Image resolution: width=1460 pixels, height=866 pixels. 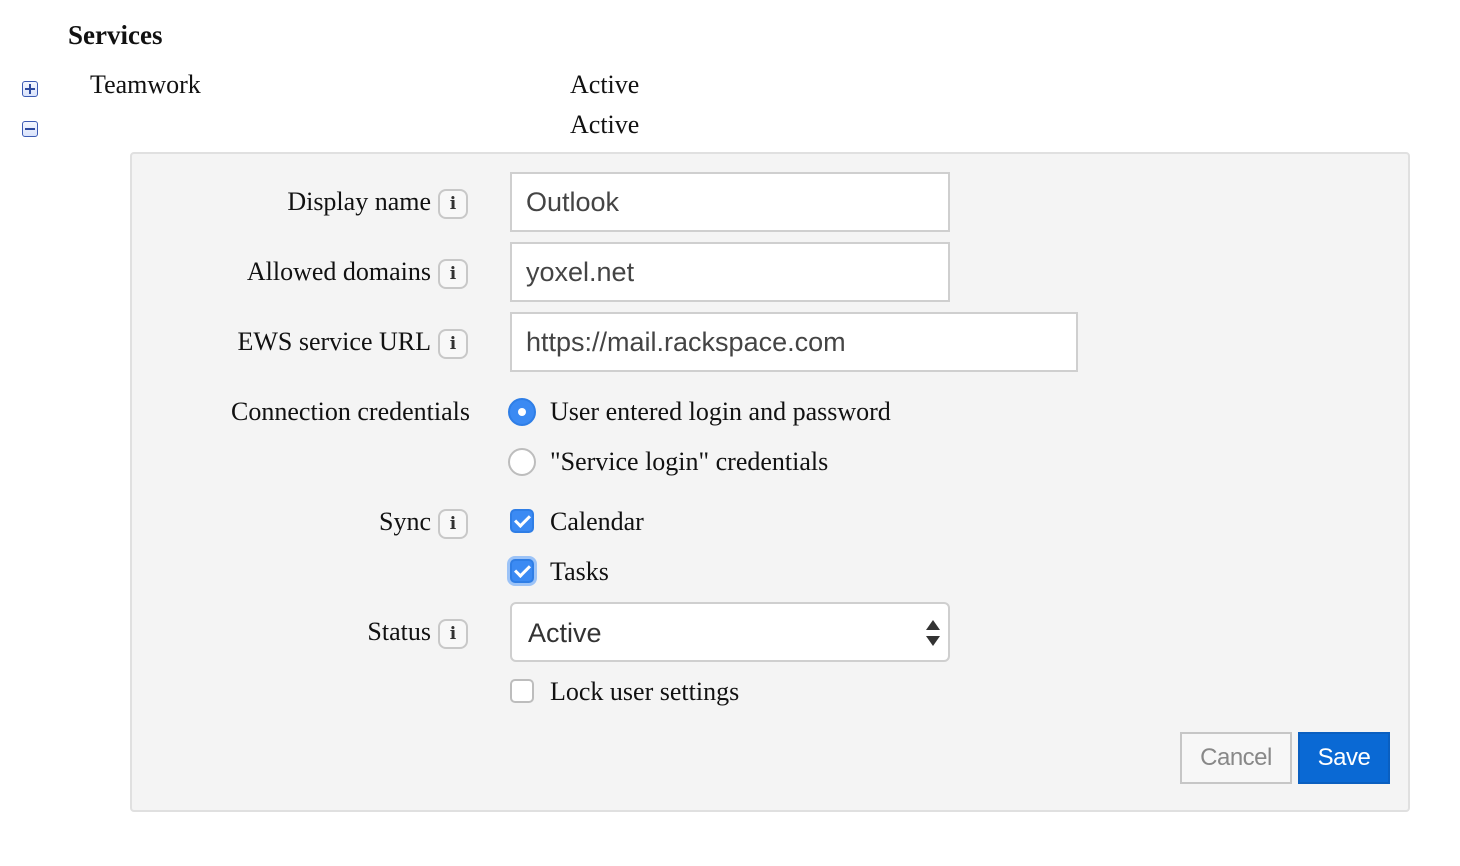 I want to click on sync-tasks-checkbox, so click(x=522, y=571).